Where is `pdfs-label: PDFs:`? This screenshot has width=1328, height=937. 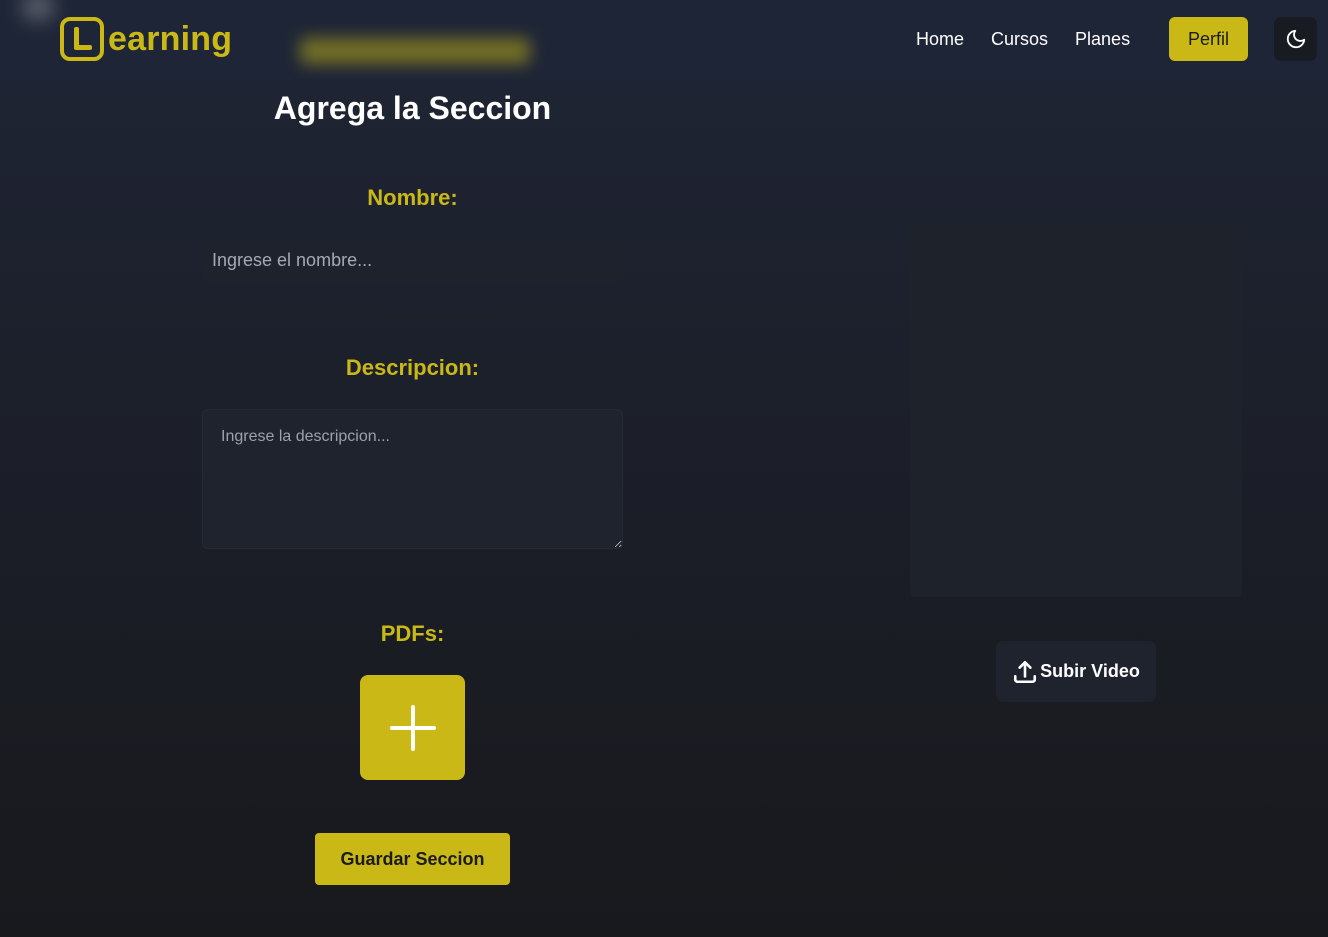
pdfs-label: PDFs: is located at coordinates (412, 633).